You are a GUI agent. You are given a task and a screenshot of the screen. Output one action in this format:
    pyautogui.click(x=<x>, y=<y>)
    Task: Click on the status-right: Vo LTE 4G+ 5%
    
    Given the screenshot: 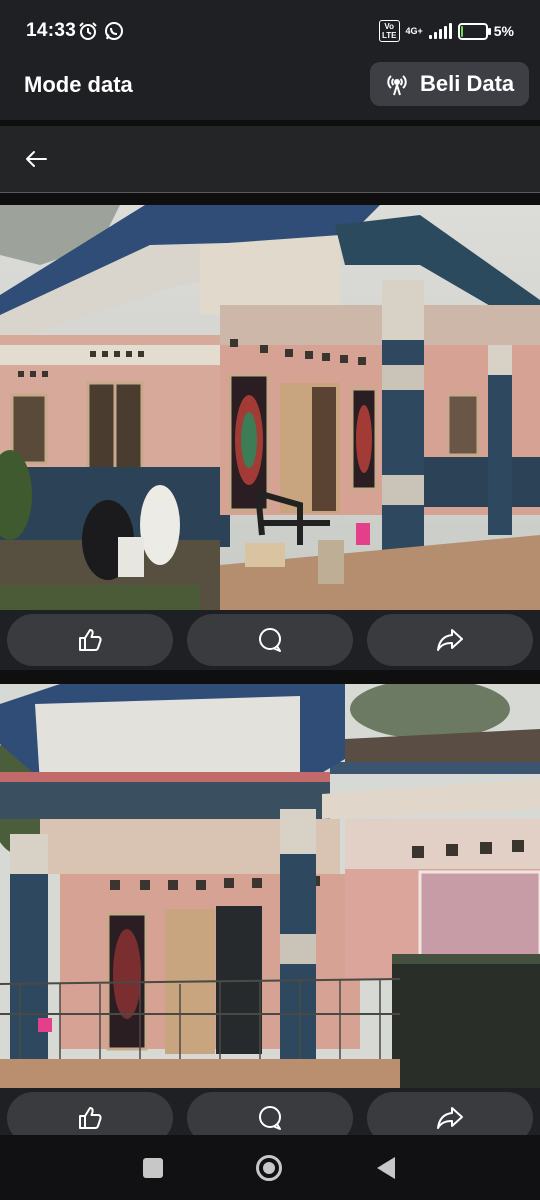 What is the action you would take?
    pyautogui.click(x=446, y=31)
    